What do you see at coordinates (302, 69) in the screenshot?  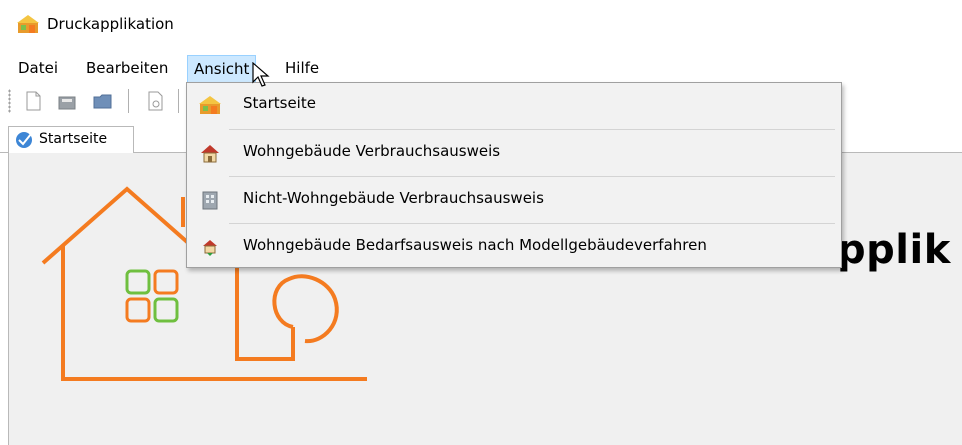 I see `menu-hilfe: Hilfe` at bounding box center [302, 69].